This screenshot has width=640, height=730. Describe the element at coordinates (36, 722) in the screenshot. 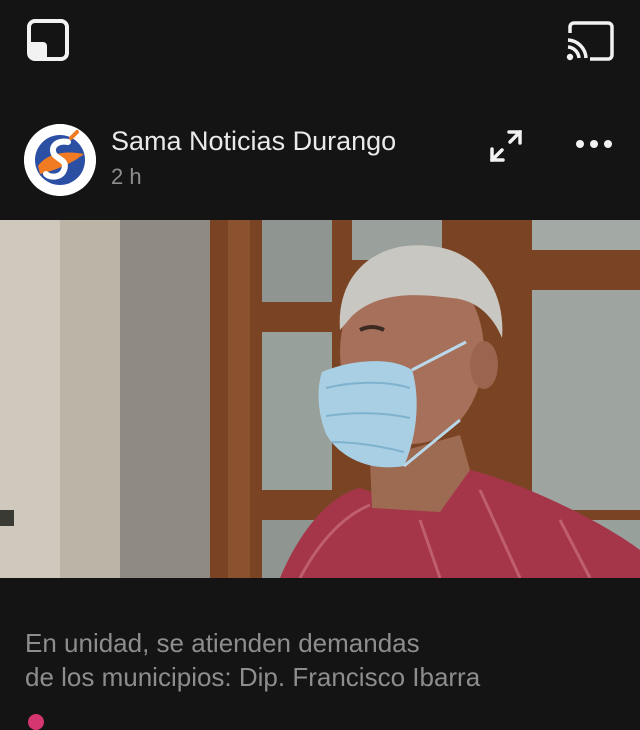

I see `reaction-icon` at that location.